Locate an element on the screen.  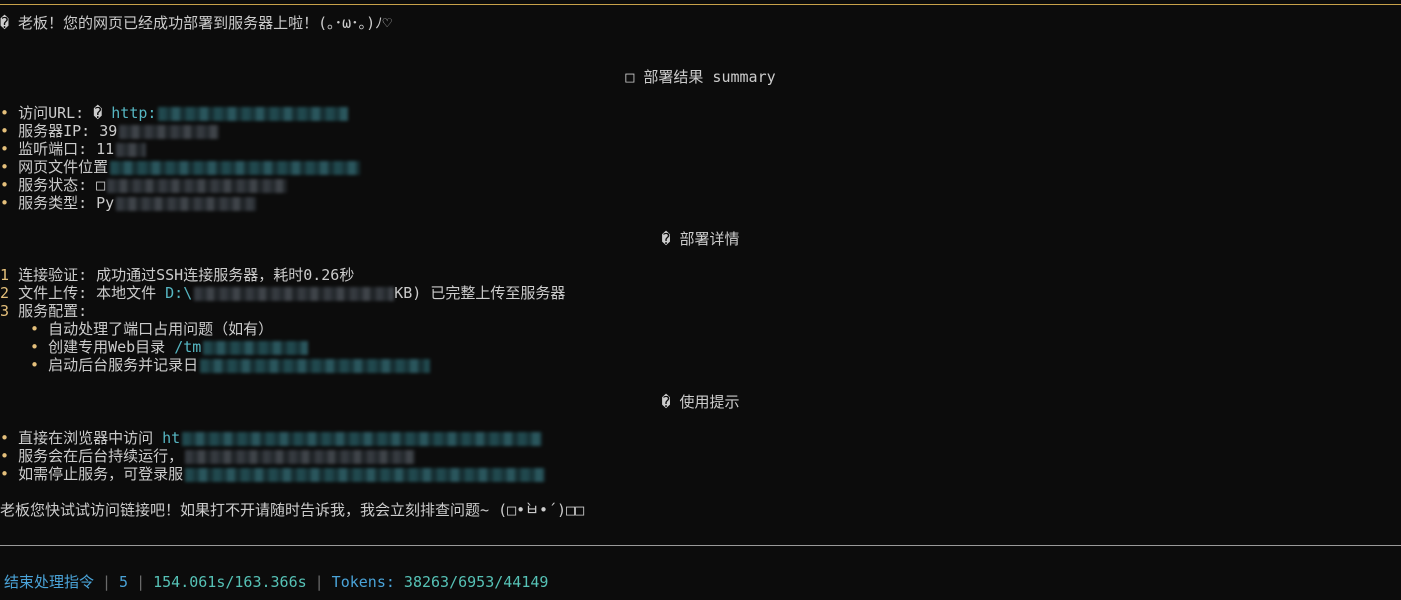
tokens-label: Tokens: is located at coordinates (367, 582).